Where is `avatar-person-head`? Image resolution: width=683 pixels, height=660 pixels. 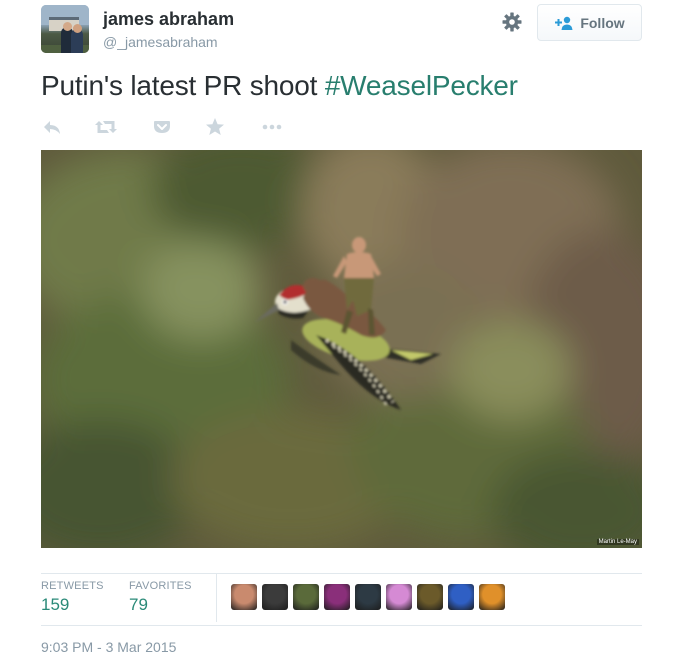
avatar-person-head is located at coordinates (67, 26).